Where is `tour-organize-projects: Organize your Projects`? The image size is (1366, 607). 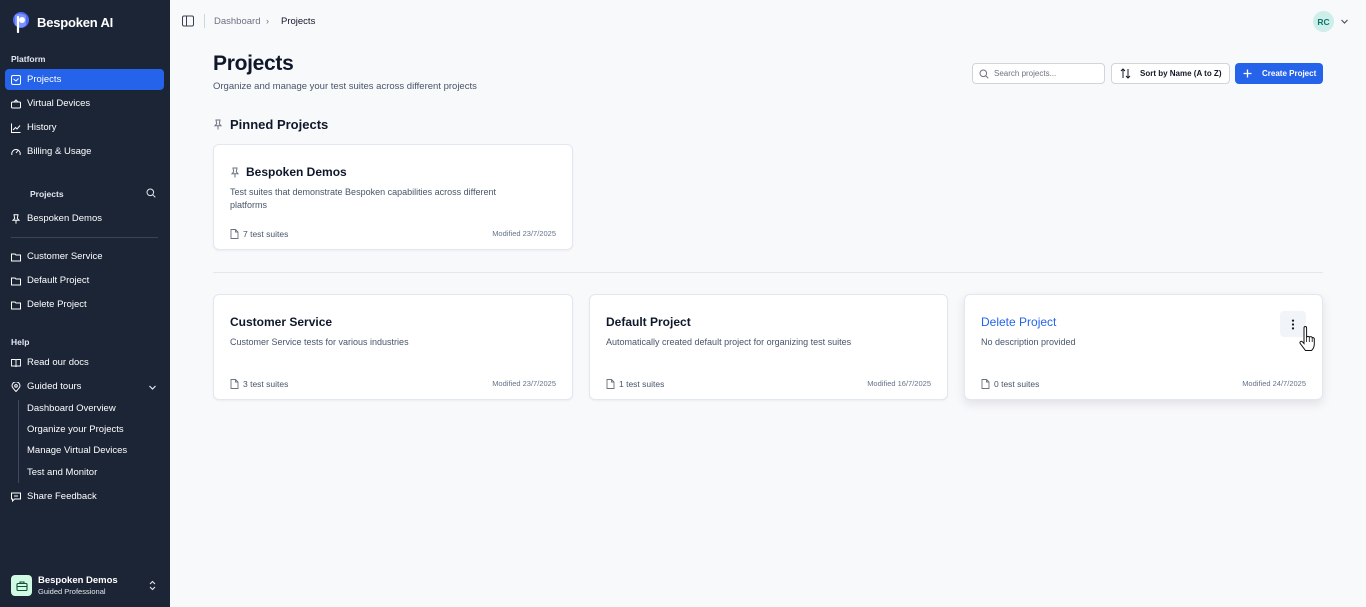
tour-organize-projects: Organize your Projects is located at coordinates (75, 429).